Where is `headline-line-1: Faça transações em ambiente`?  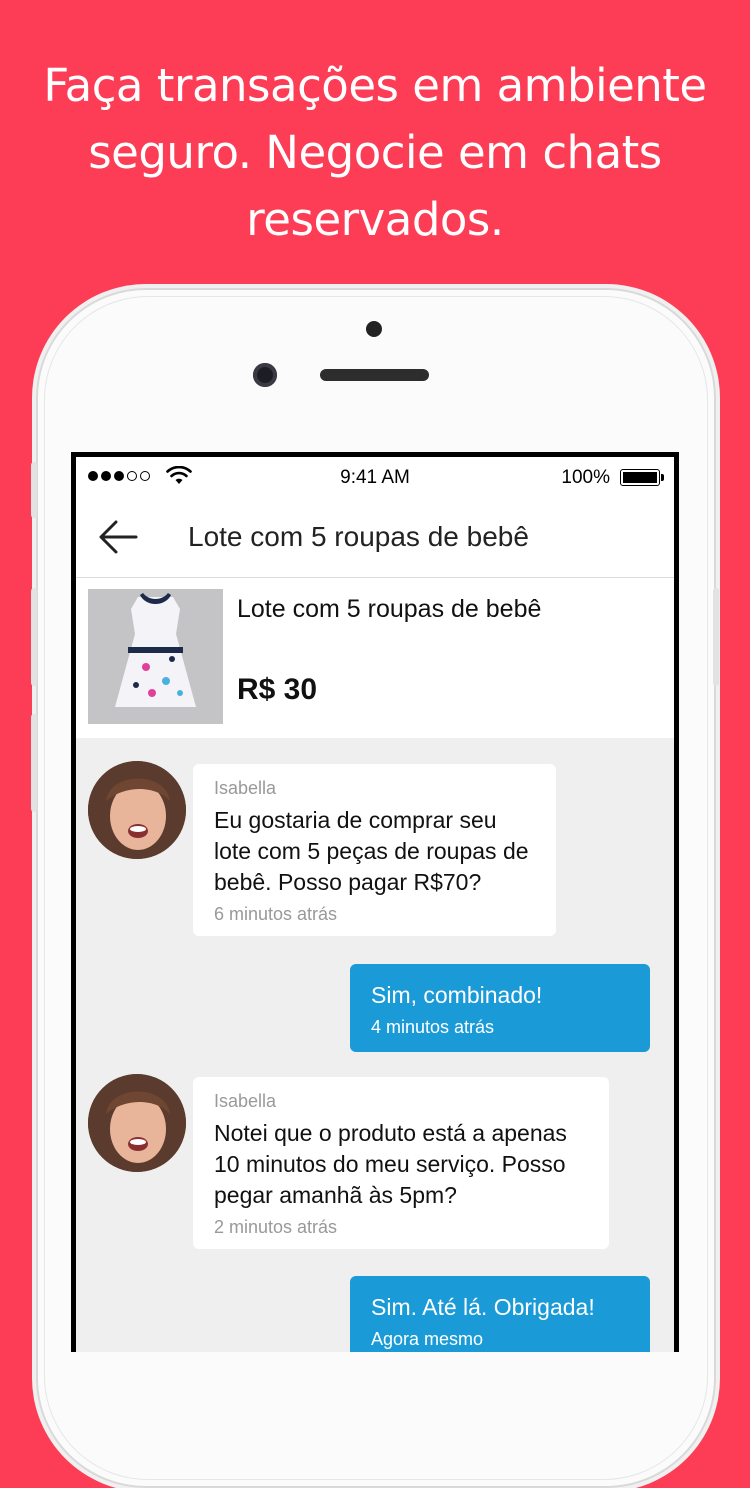 headline-line-1: Faça transações em ambiente is located at coordinates (375, 85).